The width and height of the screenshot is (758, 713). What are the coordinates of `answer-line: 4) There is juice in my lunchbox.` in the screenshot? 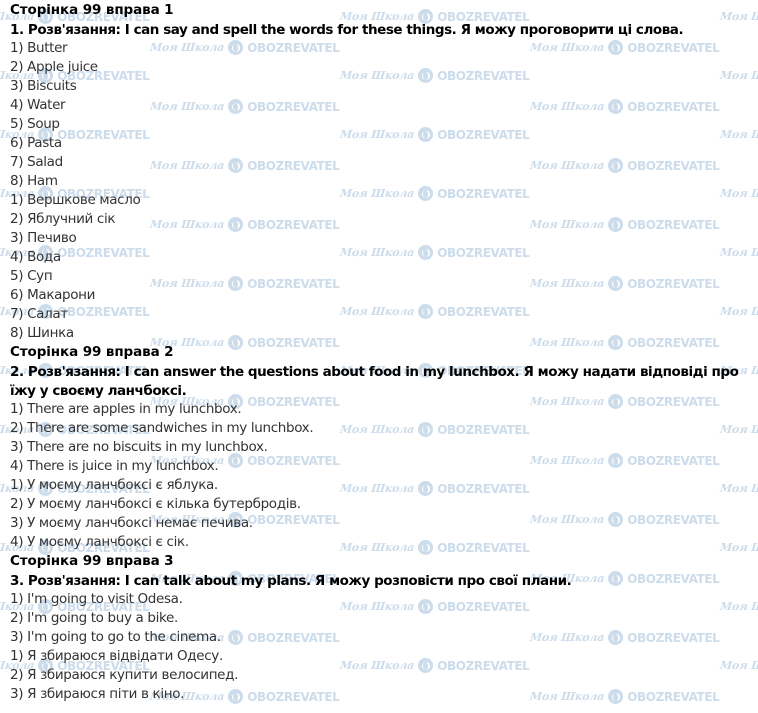 It's located at (114, 466).